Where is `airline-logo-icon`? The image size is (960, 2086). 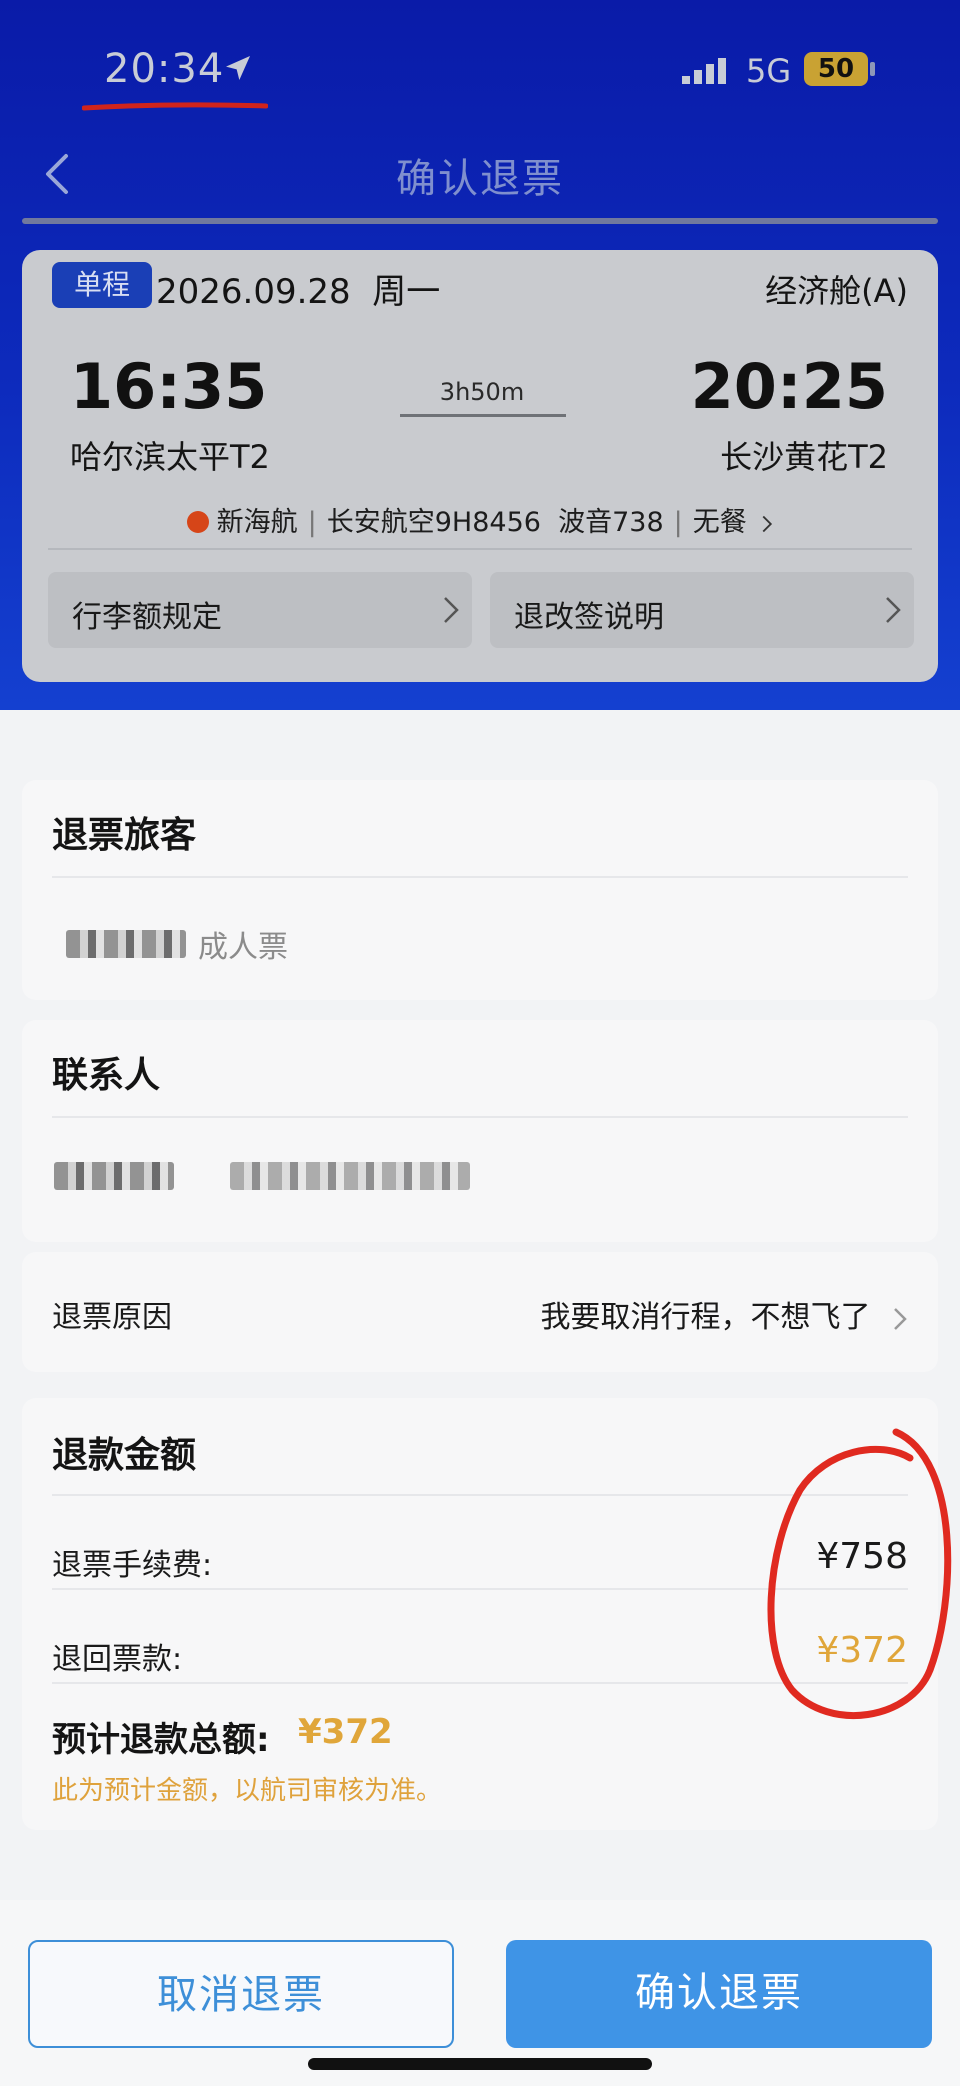 airline-logo-icon is located at coordinates (197, 521).